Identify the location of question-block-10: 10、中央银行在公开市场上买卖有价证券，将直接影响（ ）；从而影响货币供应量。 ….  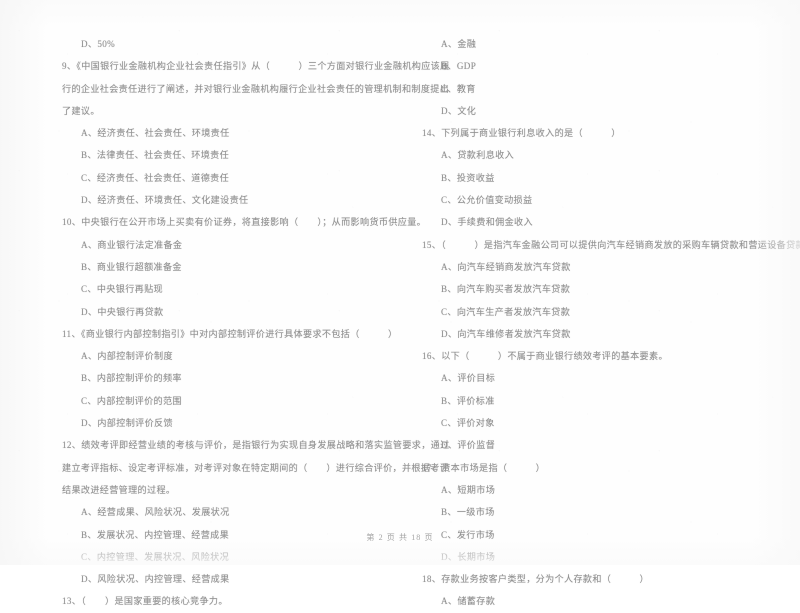
(244, 267).